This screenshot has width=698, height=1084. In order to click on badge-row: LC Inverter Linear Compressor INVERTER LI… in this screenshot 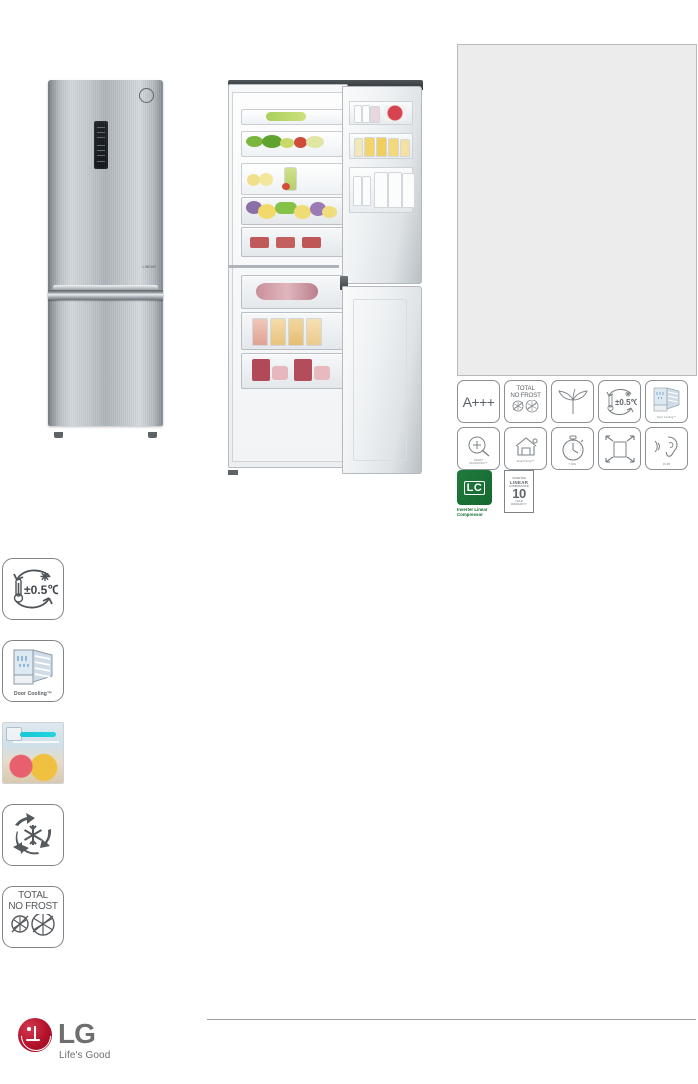, I will do `click(495, 494)`.